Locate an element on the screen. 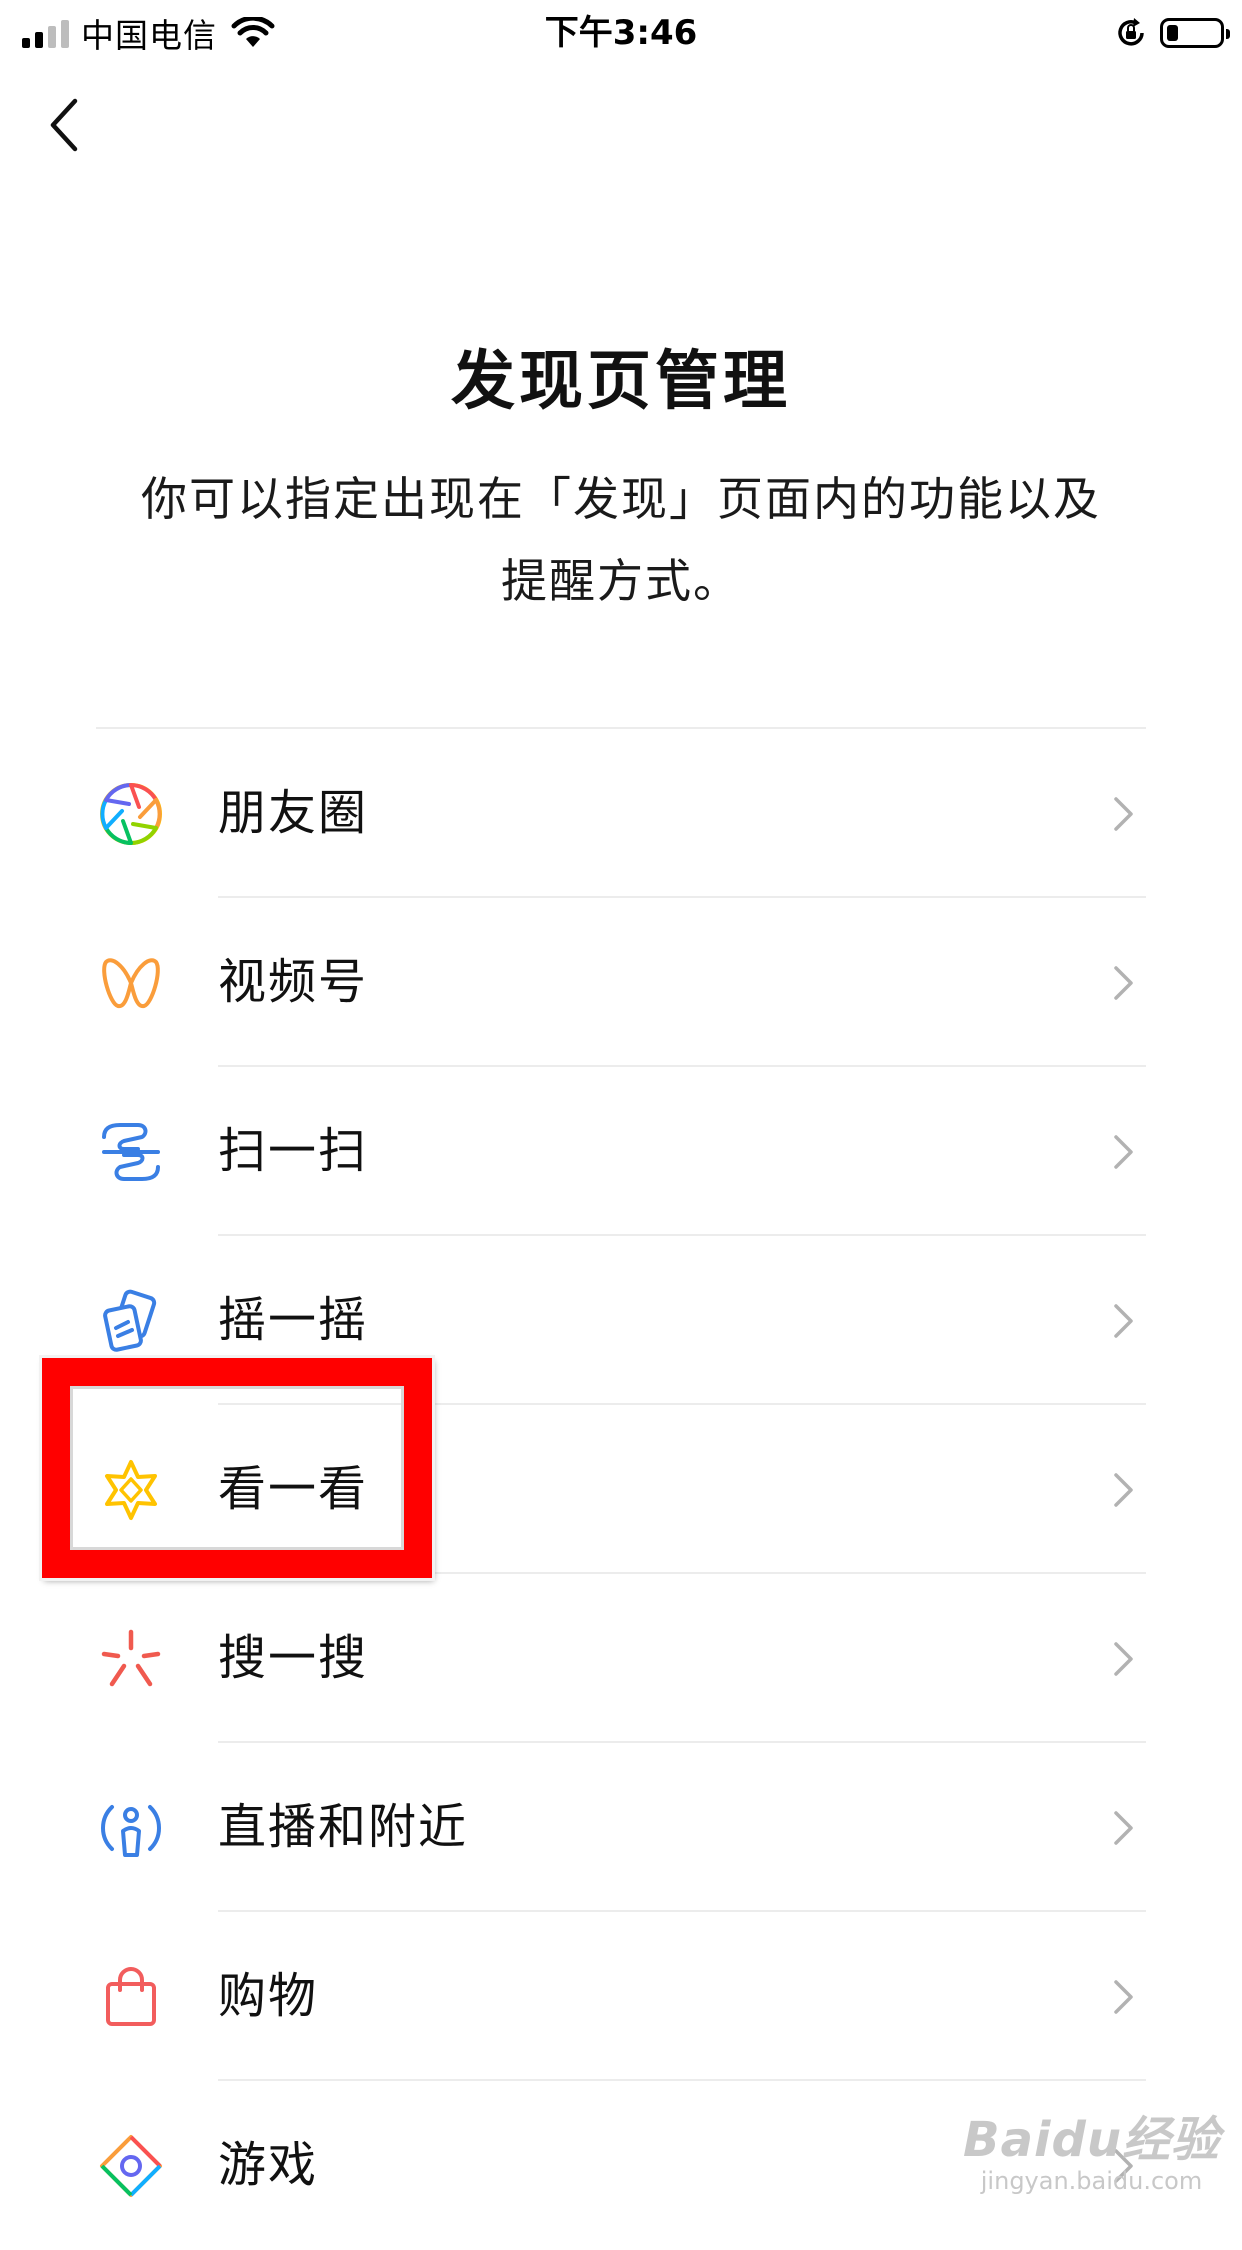 The width and height of the screenshot is (1242, 2250). list-item-label: 朋友圈 is located at coordinates (293, 813).